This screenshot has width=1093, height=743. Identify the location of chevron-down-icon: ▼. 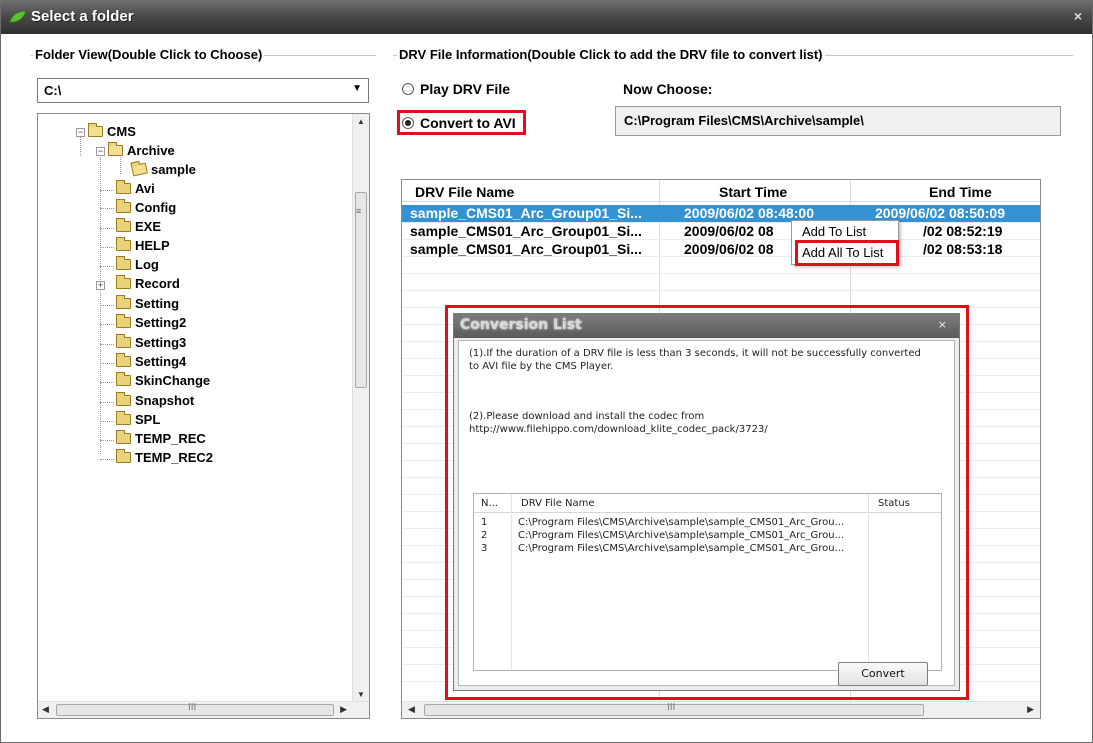
(357, 88).